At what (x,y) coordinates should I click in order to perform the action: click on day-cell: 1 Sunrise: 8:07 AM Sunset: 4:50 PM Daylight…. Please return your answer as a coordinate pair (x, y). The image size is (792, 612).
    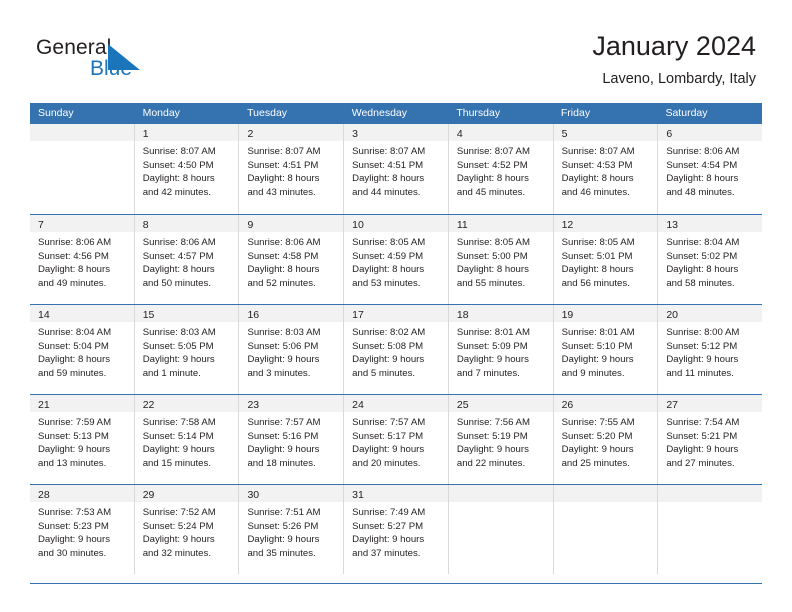
    Looking at the image, I should click on (187, 169).